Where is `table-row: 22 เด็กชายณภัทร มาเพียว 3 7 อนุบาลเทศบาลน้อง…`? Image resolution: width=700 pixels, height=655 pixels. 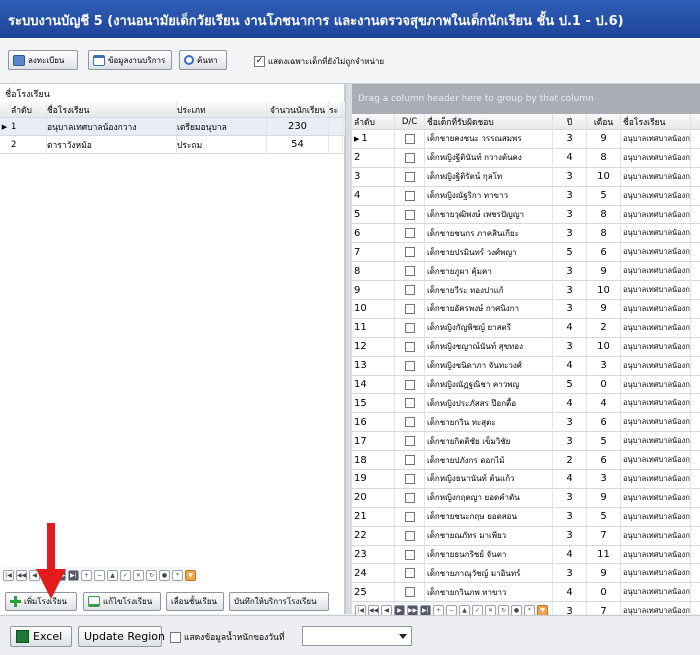
table-row: 22 เด็กชายณภัทร มาเพียว 3 7 อนุบาลเทศบาลน้อง… is located at coordinates (526, 536).